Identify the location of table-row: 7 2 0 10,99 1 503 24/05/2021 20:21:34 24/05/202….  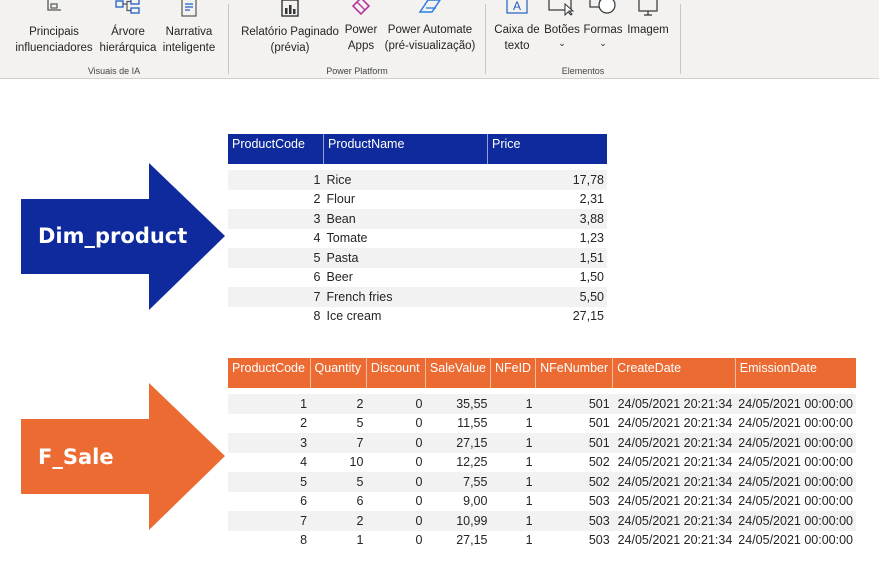
(542, 521).